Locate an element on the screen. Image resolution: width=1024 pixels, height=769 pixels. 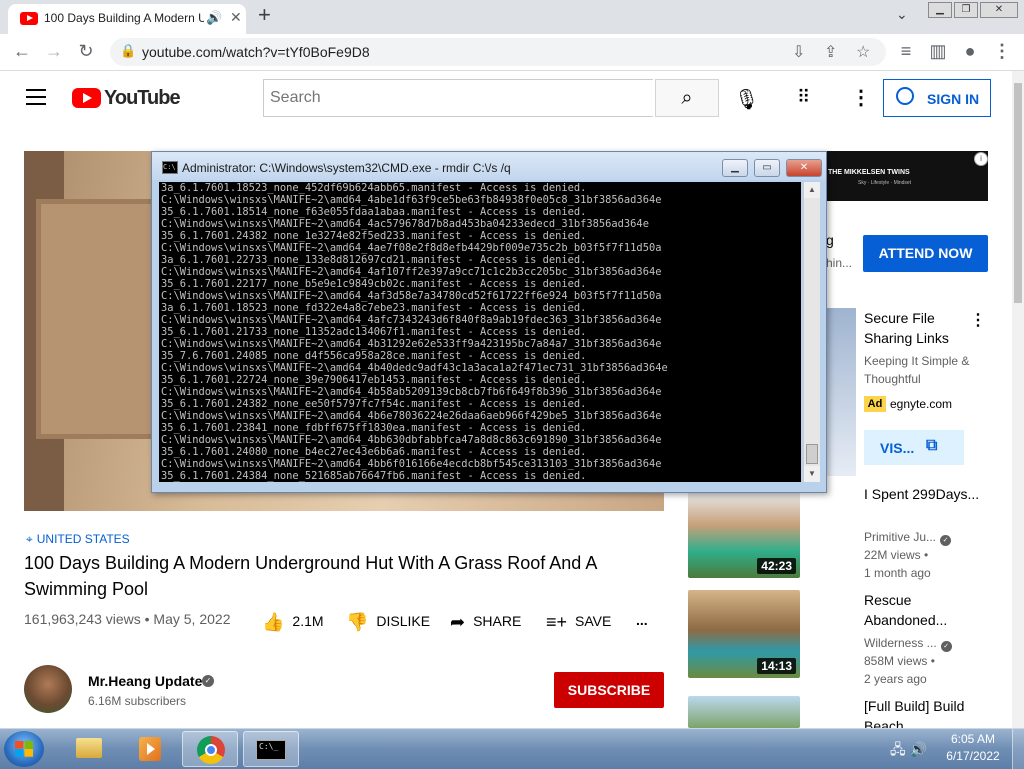
close-window-button: ✕ is located at coordinates (999, 10).